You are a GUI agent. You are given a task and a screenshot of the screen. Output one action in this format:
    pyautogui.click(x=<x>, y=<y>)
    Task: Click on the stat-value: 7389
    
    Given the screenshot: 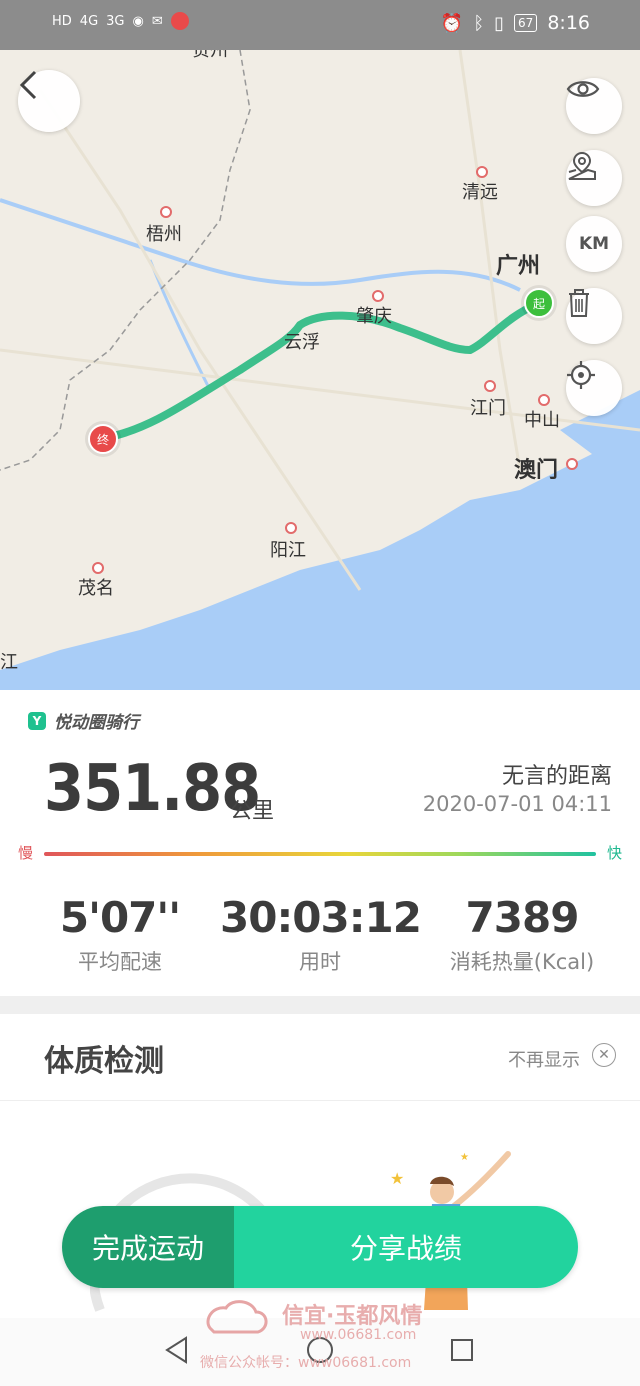 What is the action you would take?
    pyautogui.click(x=522, y=917)
    